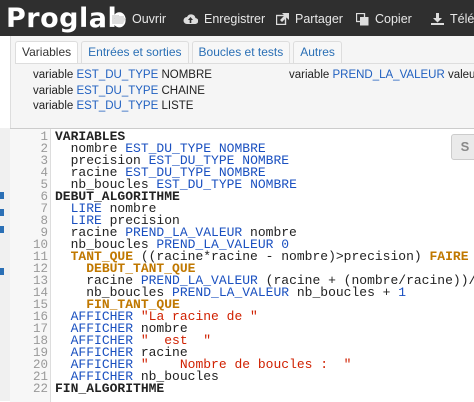 The height and width of the screenshot is (402, 474). I want to click on side-button: S, so click(462, 147).